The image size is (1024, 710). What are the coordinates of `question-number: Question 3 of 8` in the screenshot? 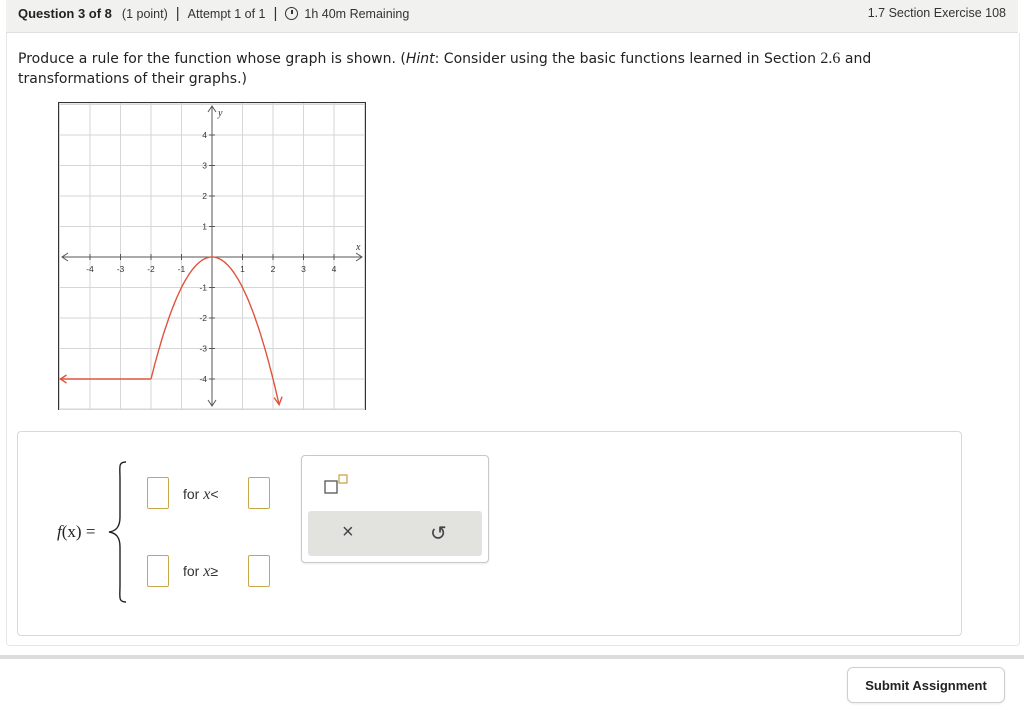 It's located at (65, 13).